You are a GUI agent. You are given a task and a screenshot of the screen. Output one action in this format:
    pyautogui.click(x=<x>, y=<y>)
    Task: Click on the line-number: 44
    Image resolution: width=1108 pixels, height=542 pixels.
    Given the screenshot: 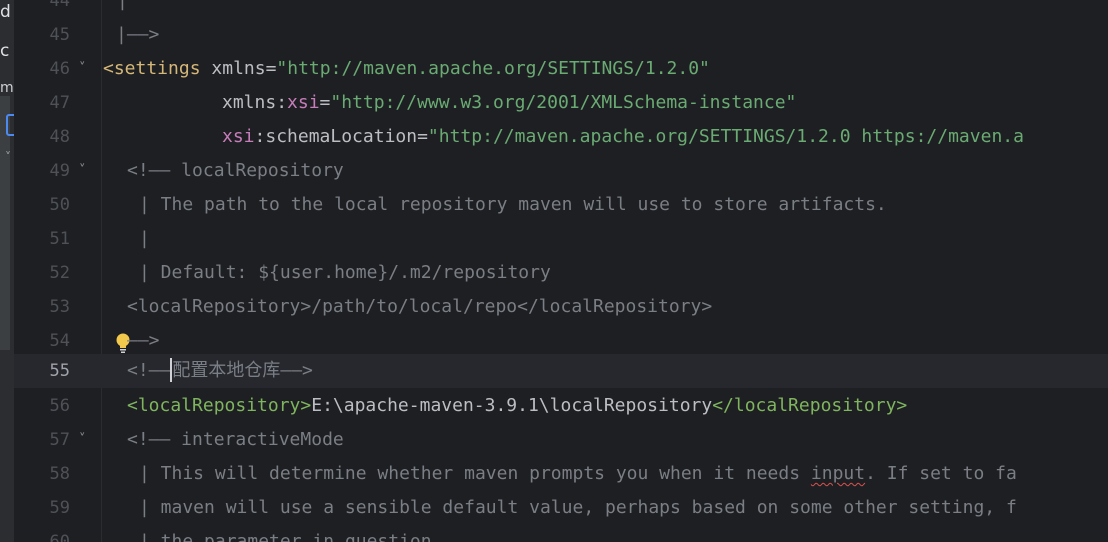 What is the action you would take?
    pyautogui.click(x=42, y=9)
    